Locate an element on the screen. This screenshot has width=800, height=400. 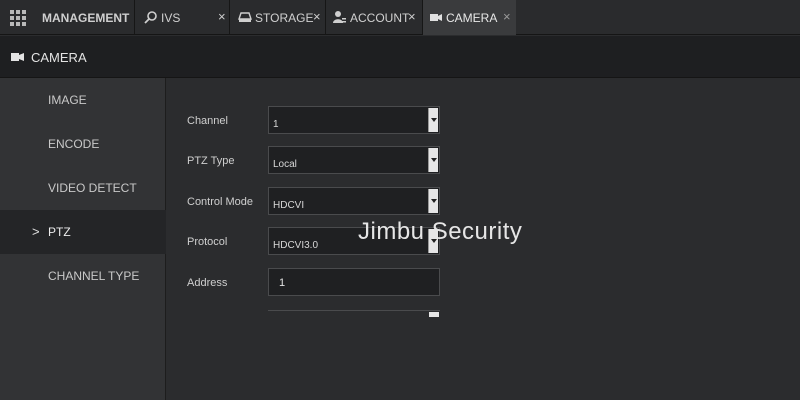
sidebar-item-label: VIDEO DETECT is located at coordinates (92, 188).